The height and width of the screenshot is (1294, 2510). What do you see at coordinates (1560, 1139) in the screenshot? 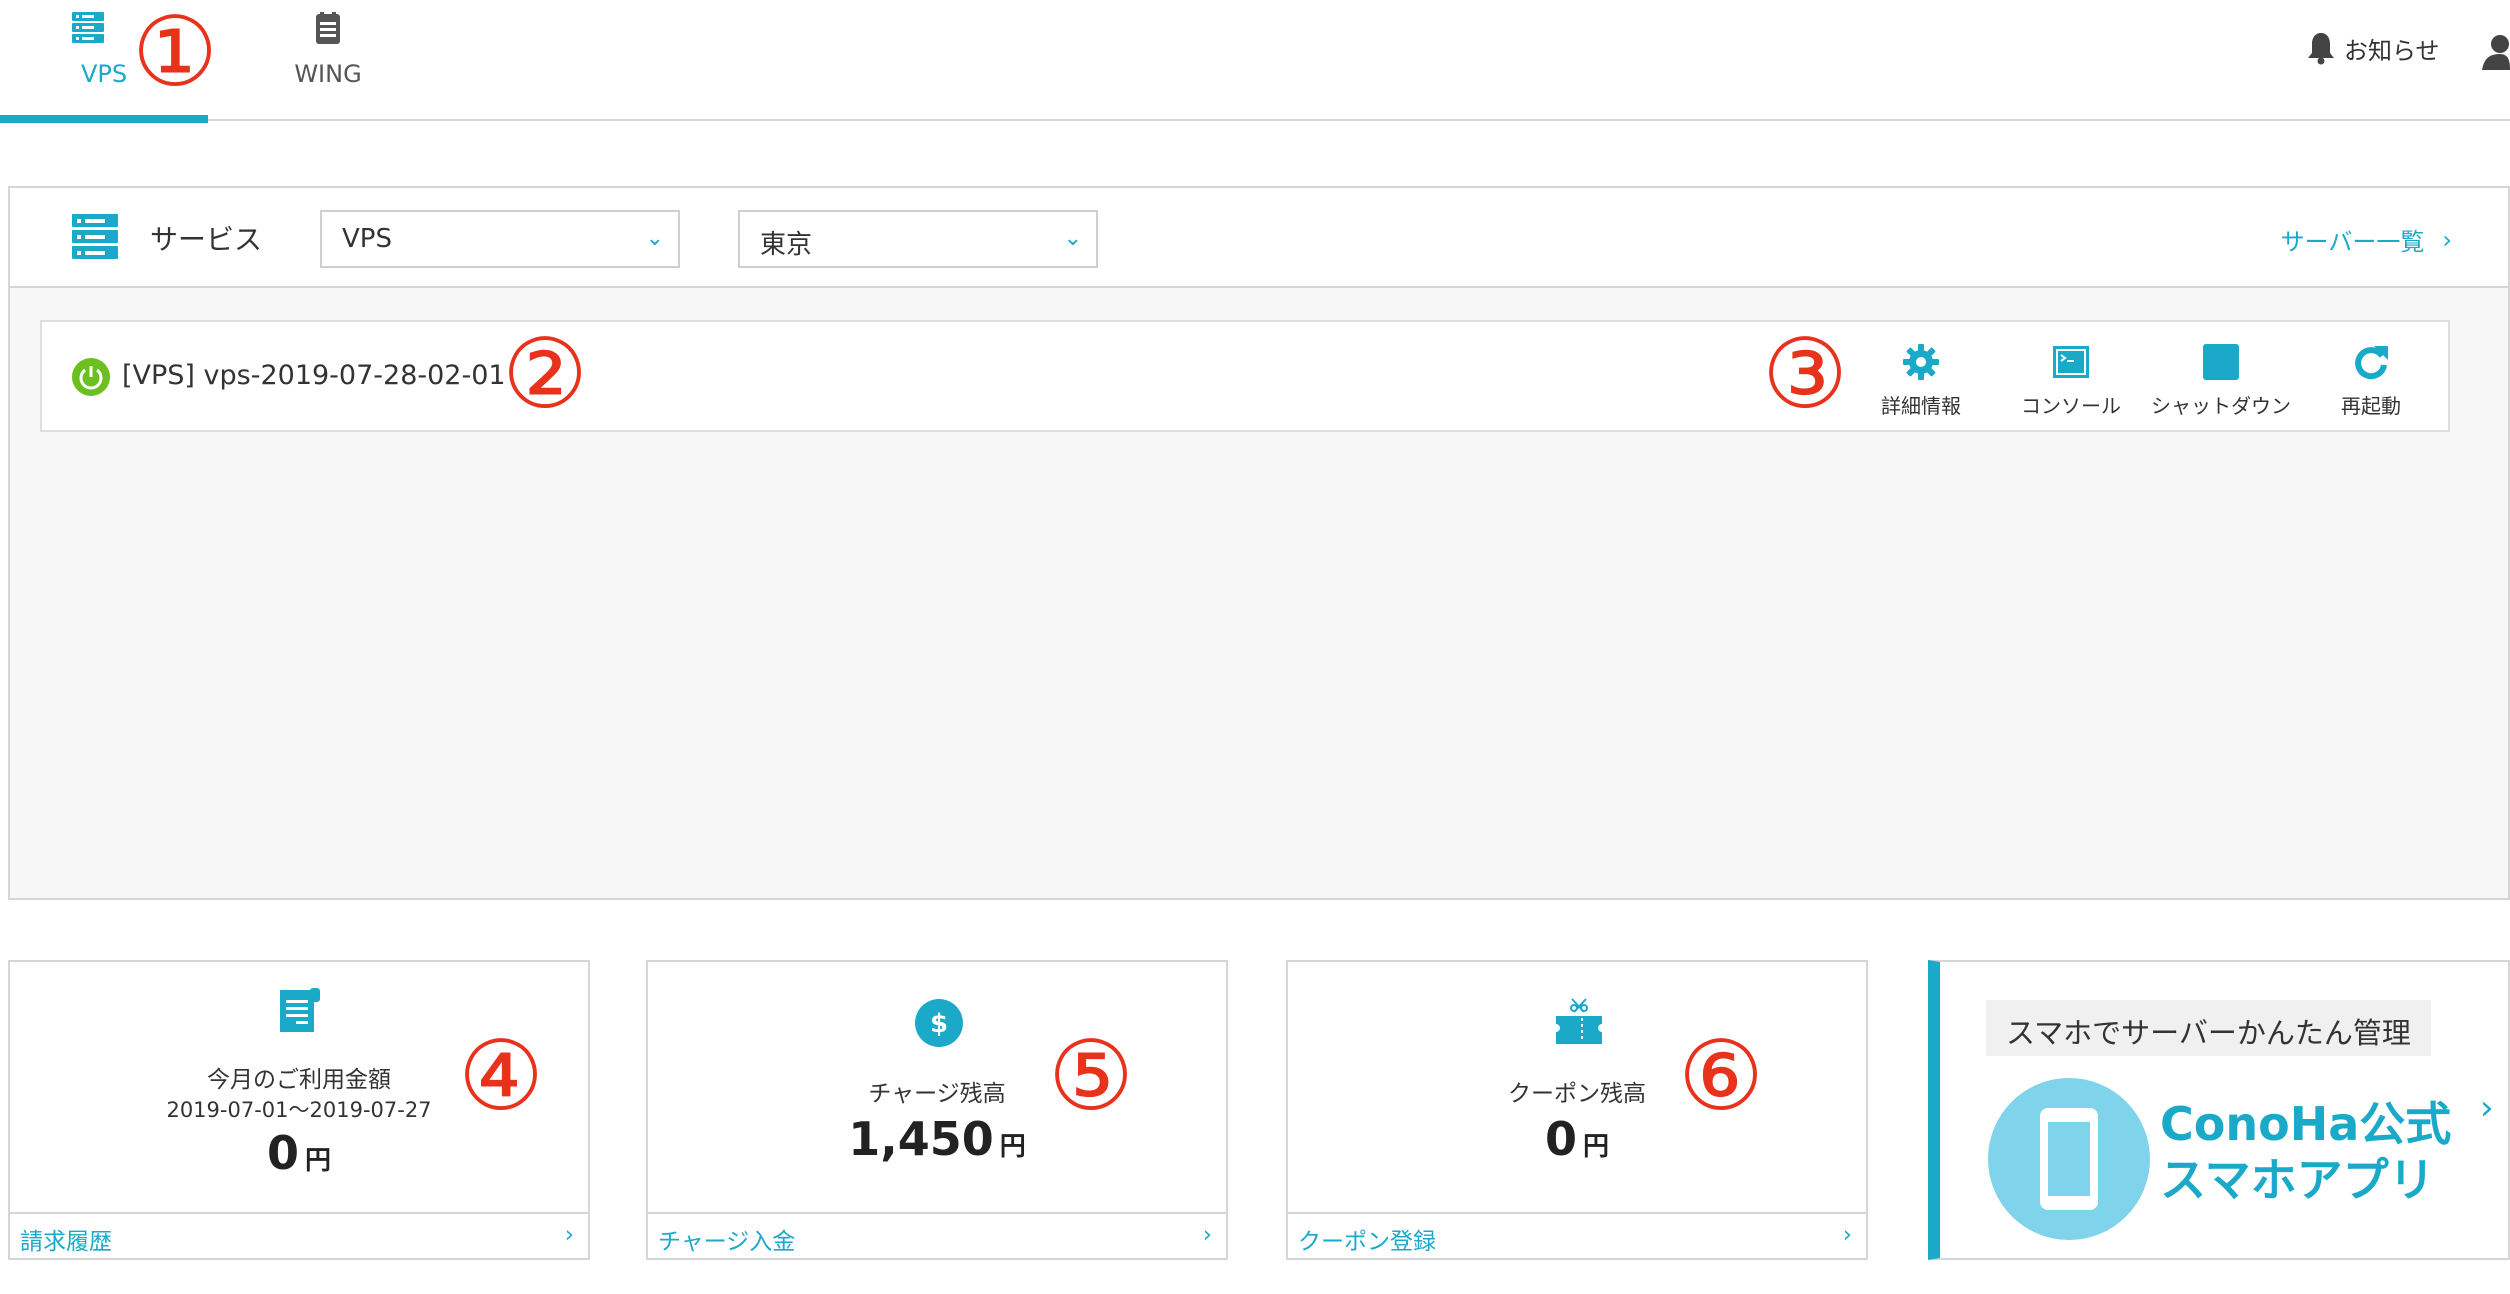
I see `coupon-amount-value: 0` at bounding box center [1560, 1139].